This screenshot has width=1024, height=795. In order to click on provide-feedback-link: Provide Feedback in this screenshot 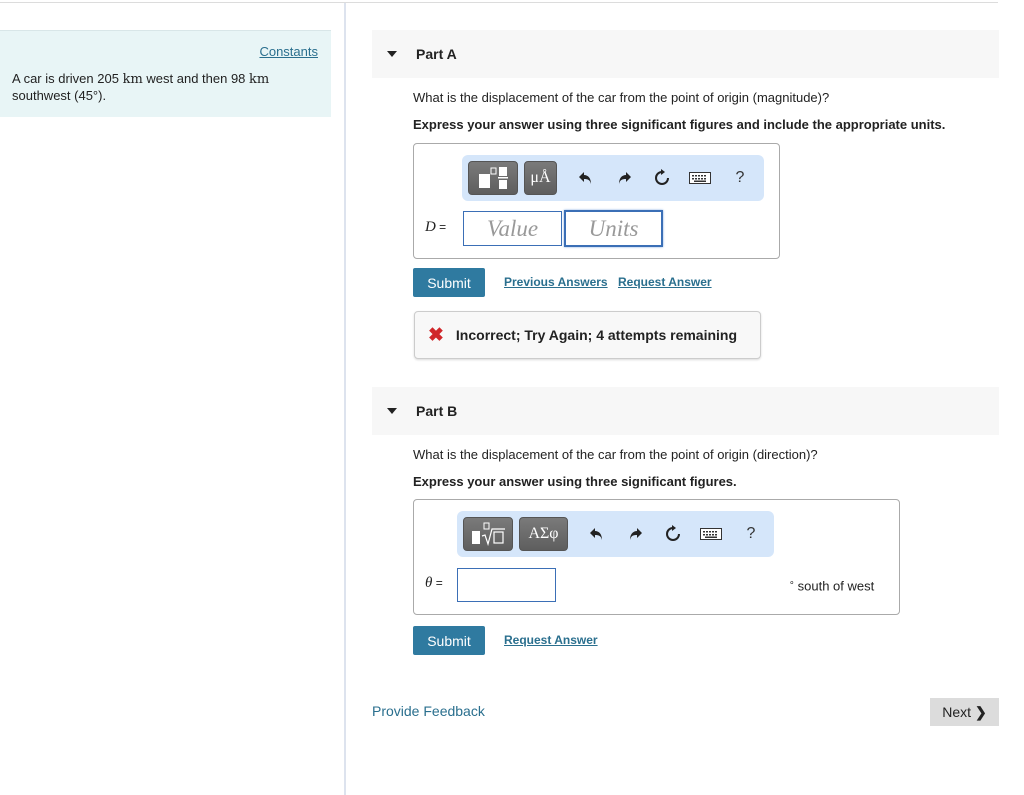, I will do `click(428, 711)`.